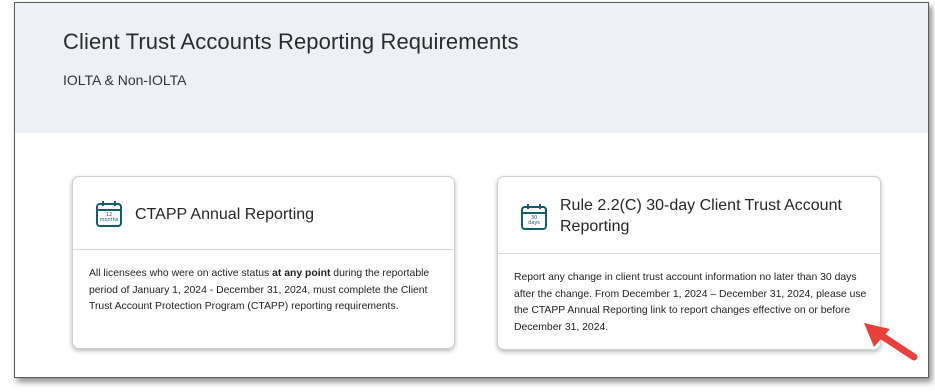 Image resolution: width=935 pixels, height=392 pixels. Describe the element at coordinates (109, 220) in the screenshot. I see `calendar-icon-unit: months` at that location.